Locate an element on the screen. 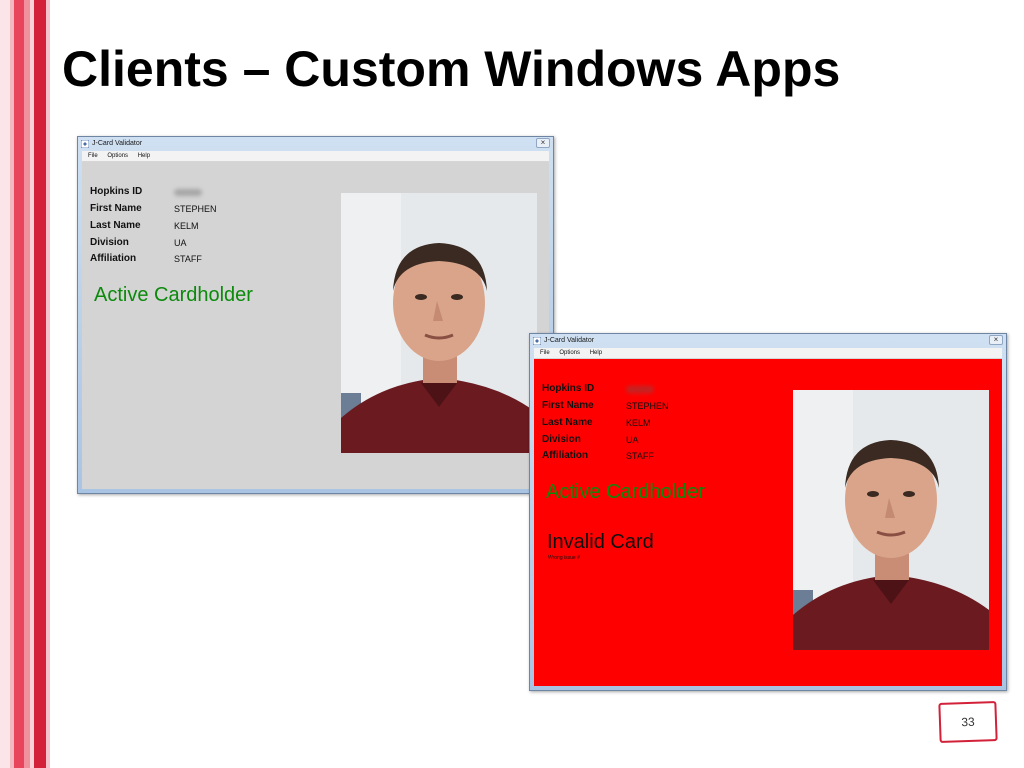 The image size is (1024, 768). slide-title: Clients – Custom Windows Apps is located at coordinates (451, 69).